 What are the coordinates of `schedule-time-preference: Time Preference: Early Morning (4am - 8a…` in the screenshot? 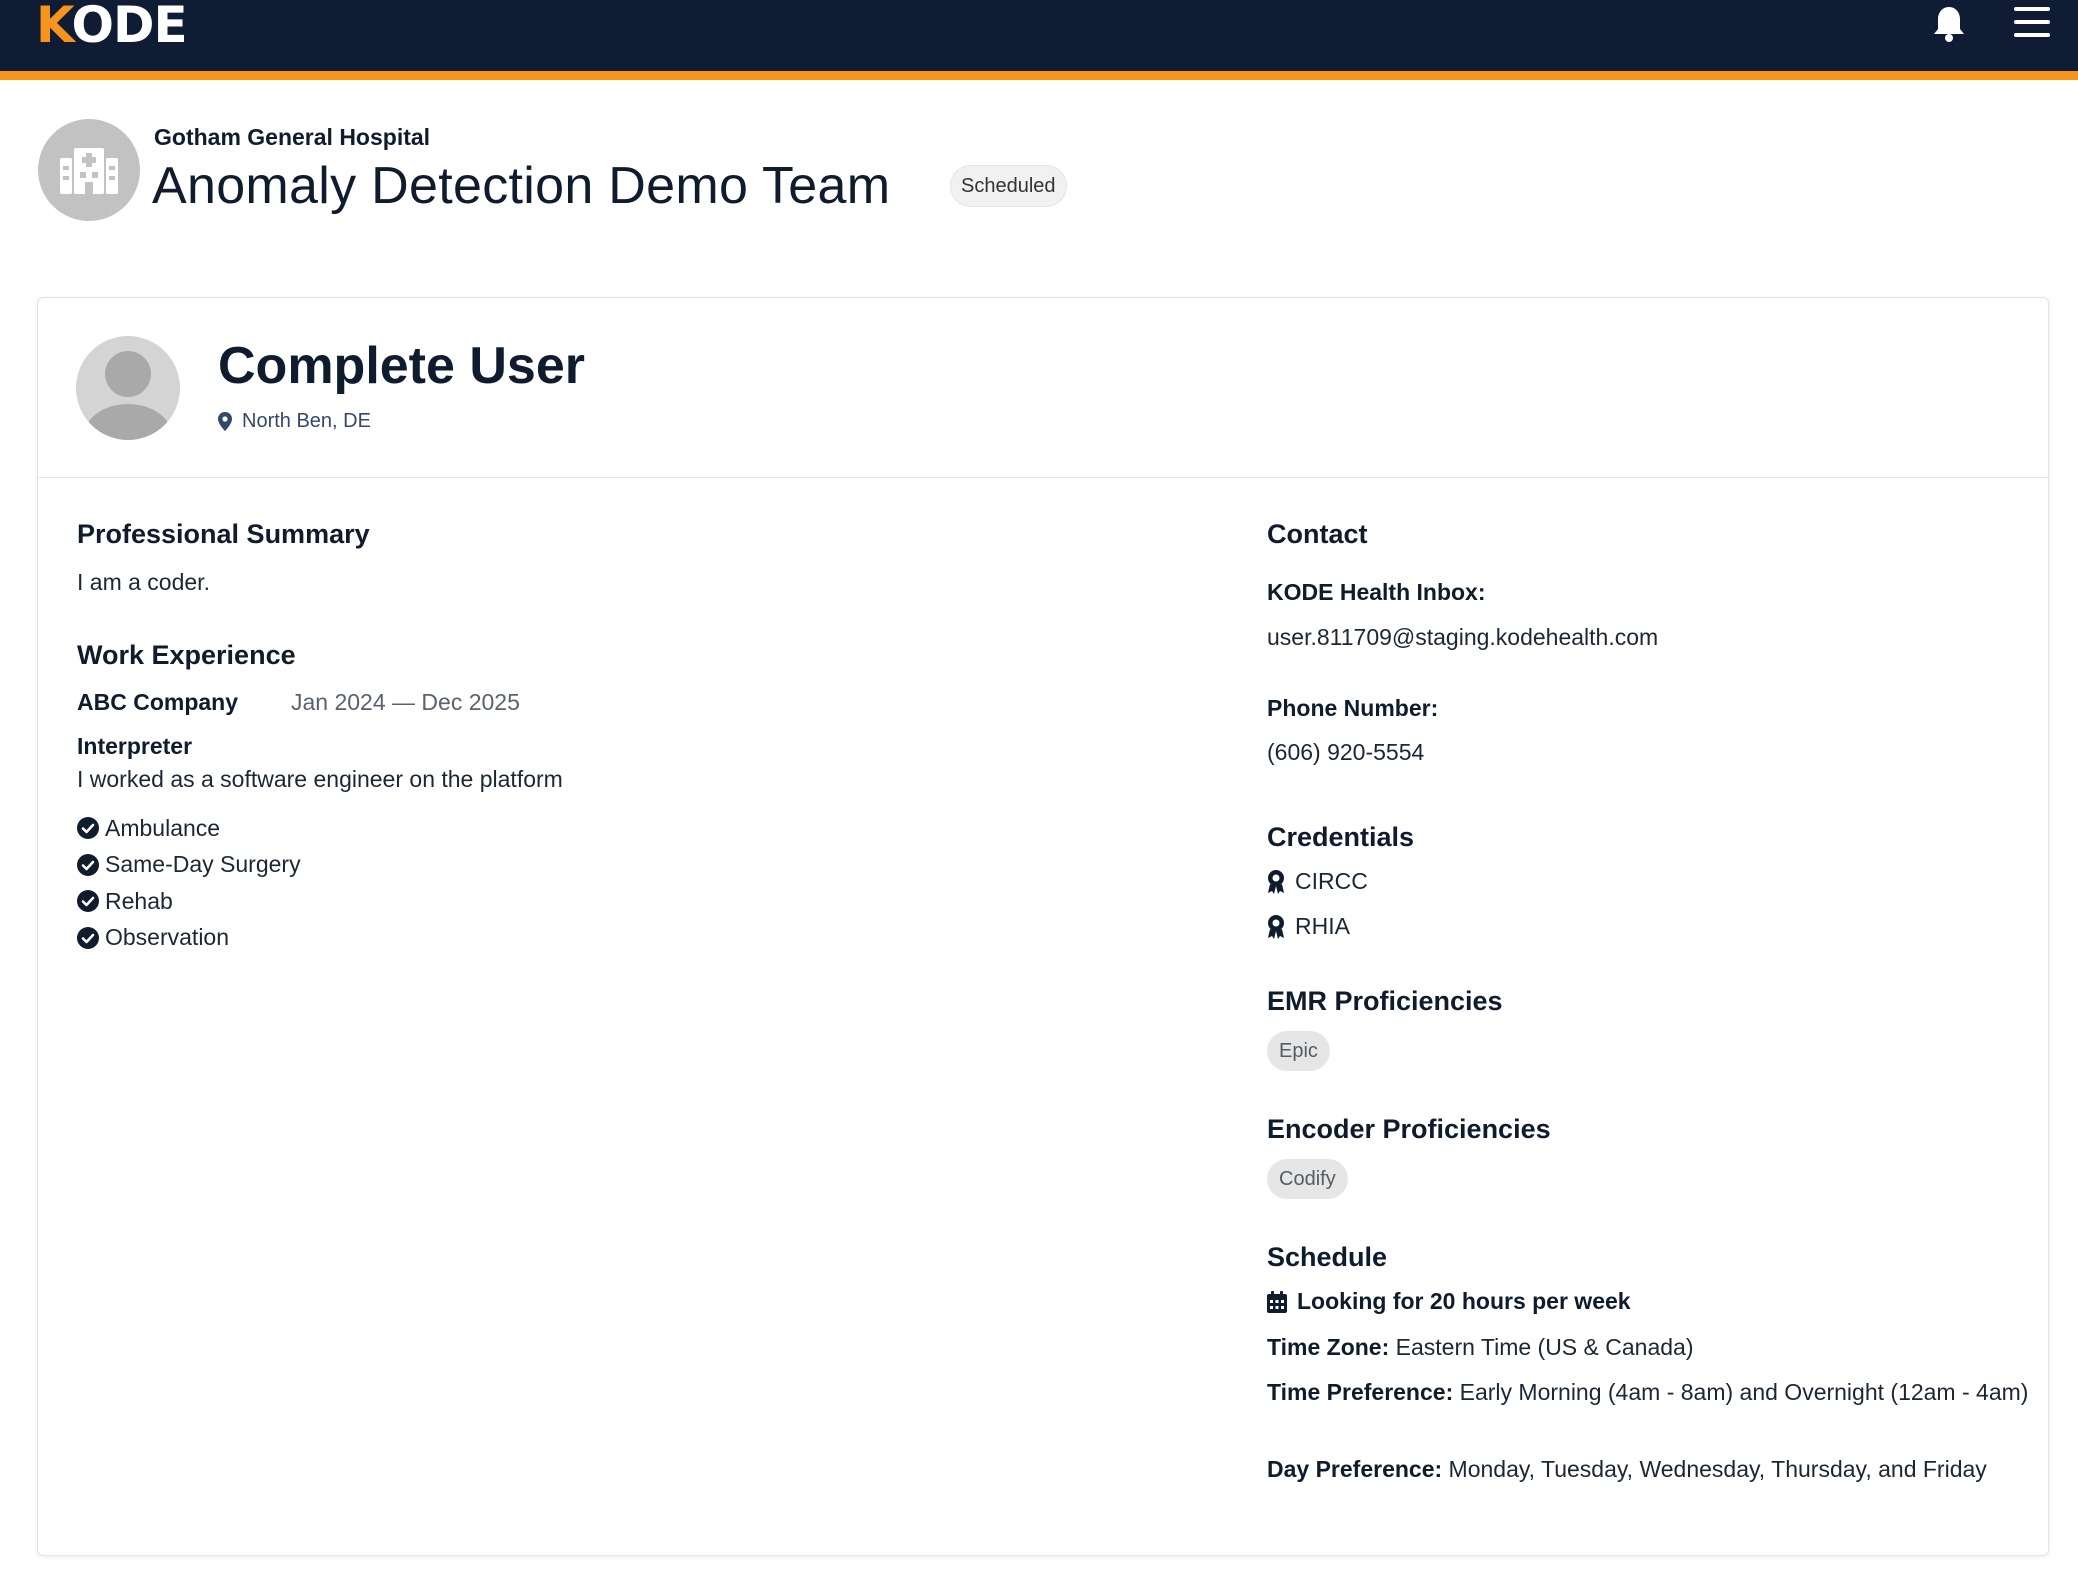 It's located at (1652, 1392).